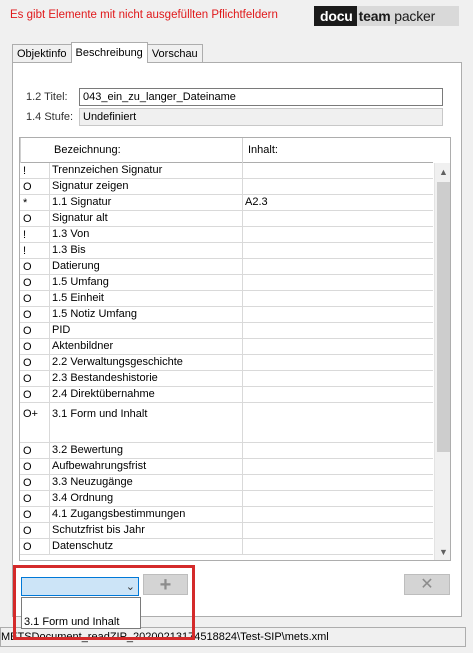 Image resolution: width=473 pixels, height=653 pixels. What do you see at coordinates (145, 202) in the screenshot?
I see `row-label: 1.1 Signatur` at bounding box center [145, 202].